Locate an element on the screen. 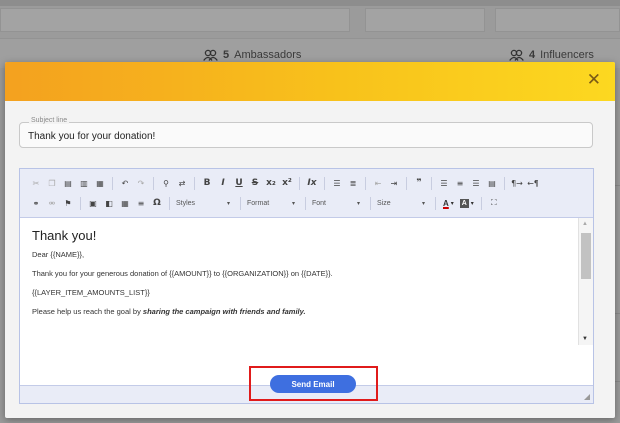  subject-input is located at coordinates (305, 136).